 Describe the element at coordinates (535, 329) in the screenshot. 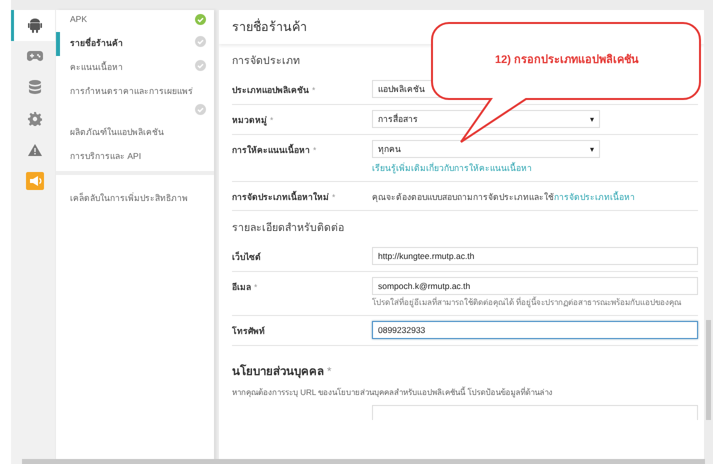

I see `input-field: 0899232933` at that location.